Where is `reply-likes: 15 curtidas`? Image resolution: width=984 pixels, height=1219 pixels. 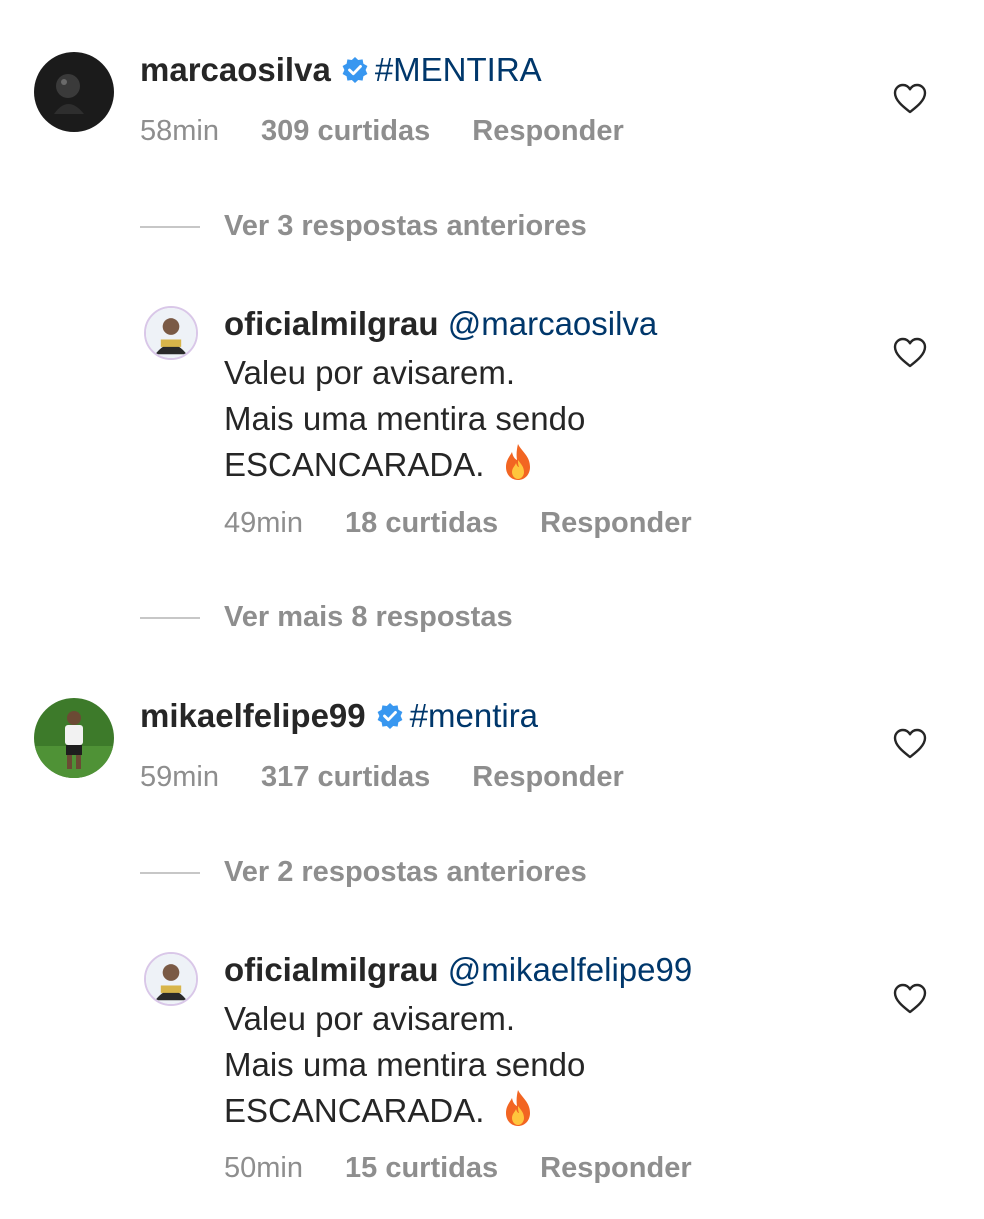 reply-likes: 15 curtidas is located at coordinates (421, 1168).